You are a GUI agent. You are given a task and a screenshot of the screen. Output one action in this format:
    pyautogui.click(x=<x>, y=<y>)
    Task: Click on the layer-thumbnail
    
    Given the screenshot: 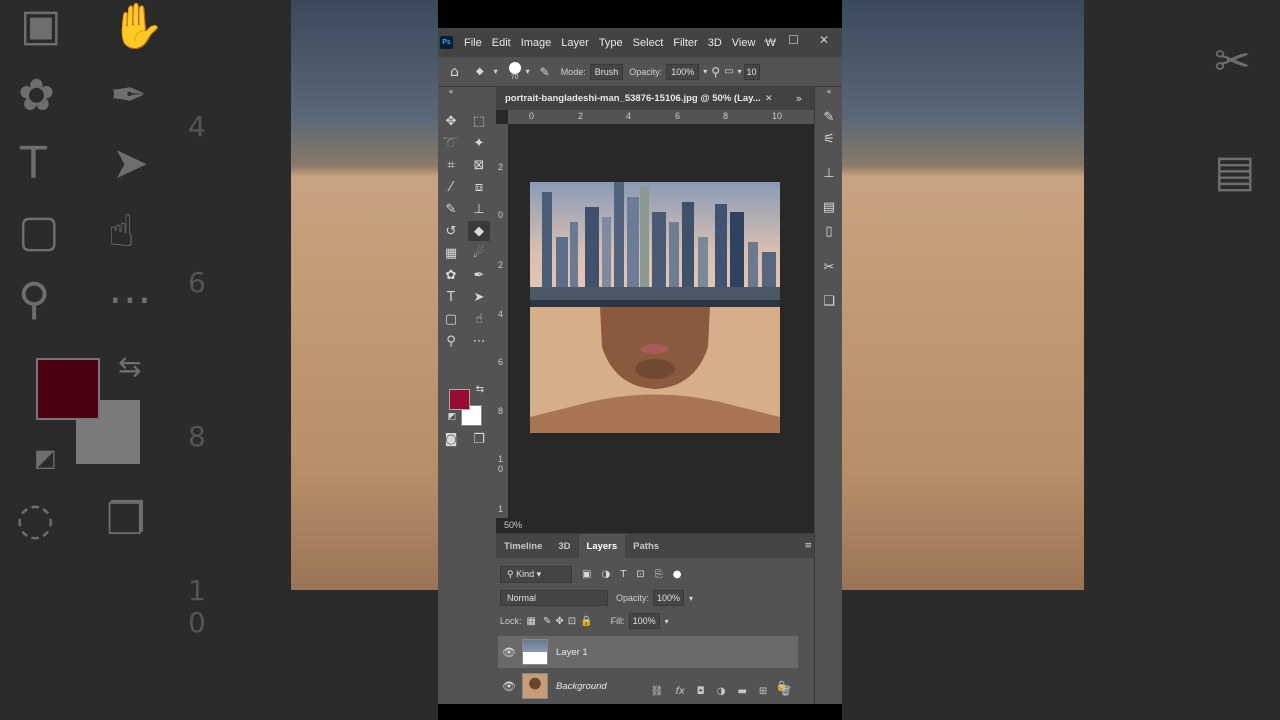 What is the action you would take?
    pyautogui.click(x=535, y=652)
    